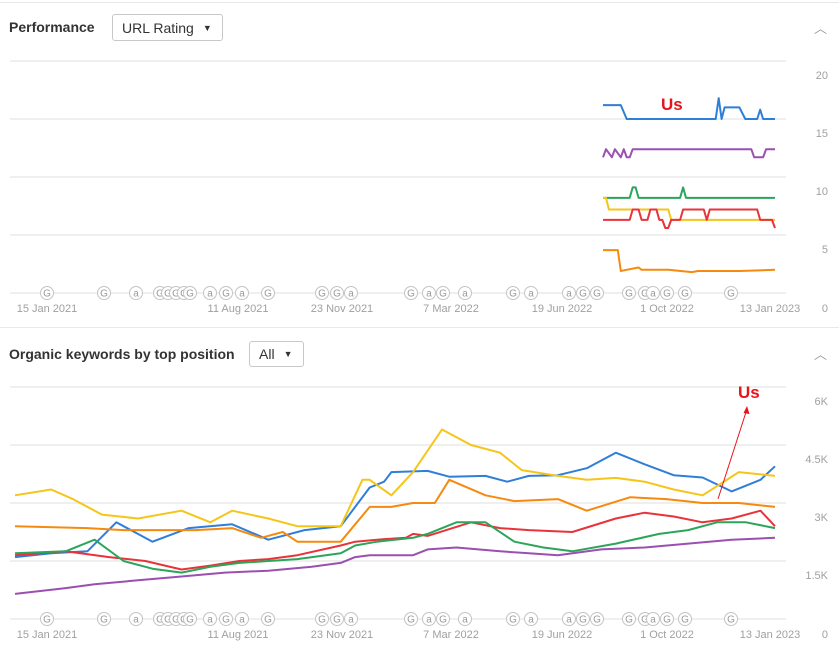 This screenshot has width=839, height=647. What do you see at coordinates (816, 460) in the screenshot?
I see `y-tick-label: 4.5K` at bounding box center [816, 460].